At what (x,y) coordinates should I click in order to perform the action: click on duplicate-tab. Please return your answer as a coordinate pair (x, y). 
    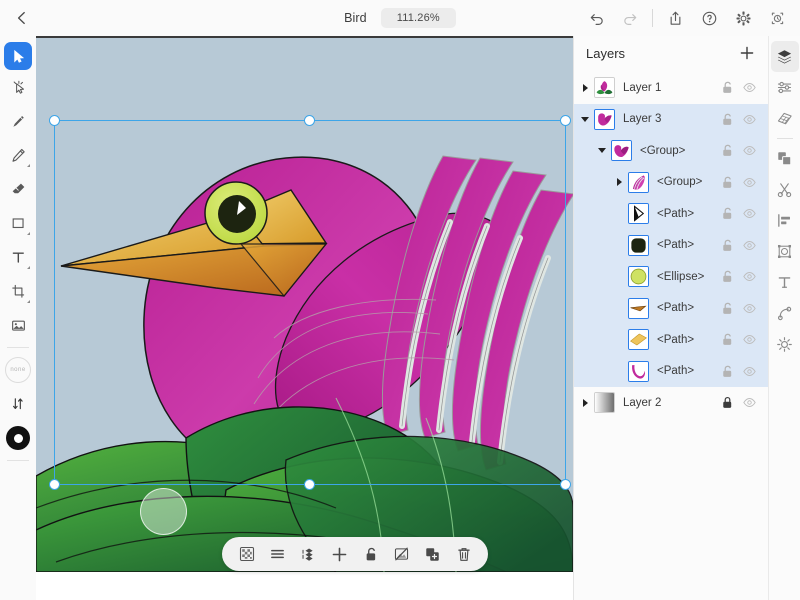
    Looking at the image, I should click on (785, 158).